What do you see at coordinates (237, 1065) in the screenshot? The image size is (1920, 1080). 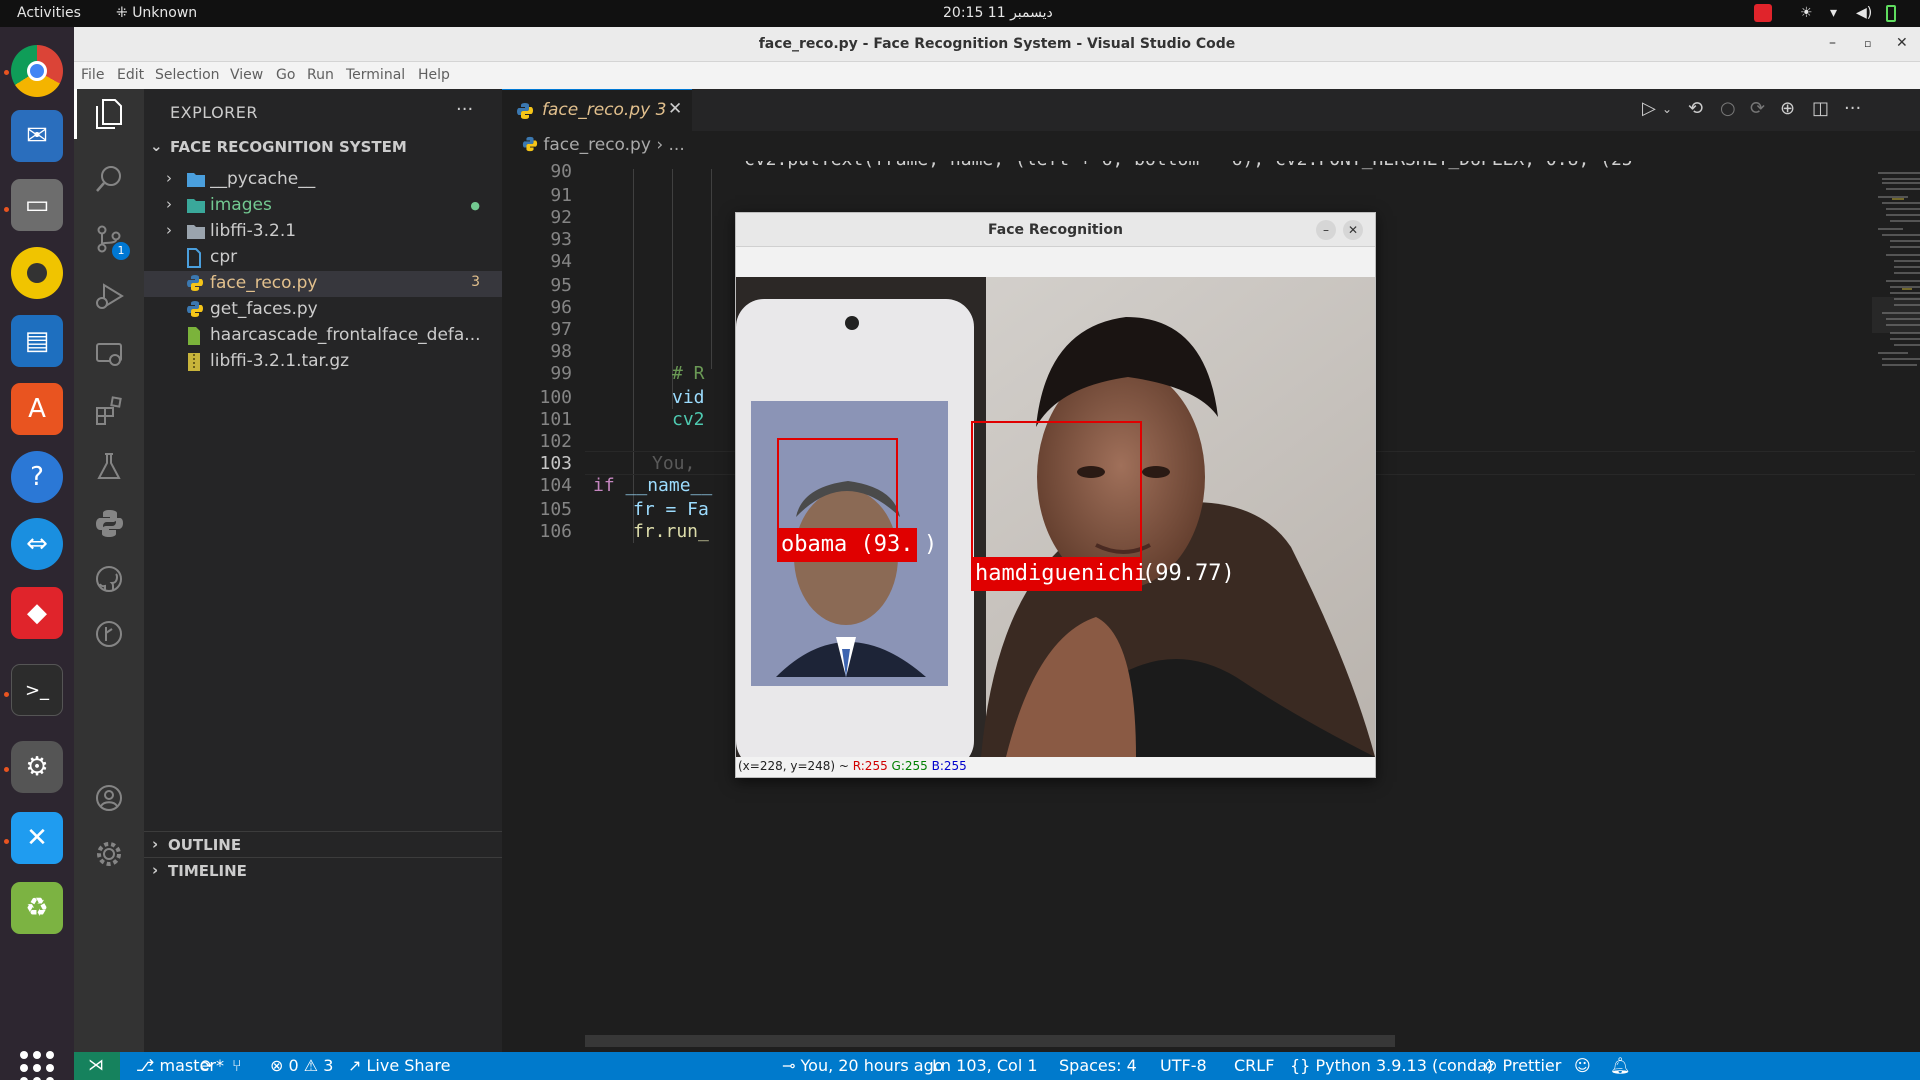 I see `git-graph-status-icon: ⑂` at bounding box center [237, 1065].